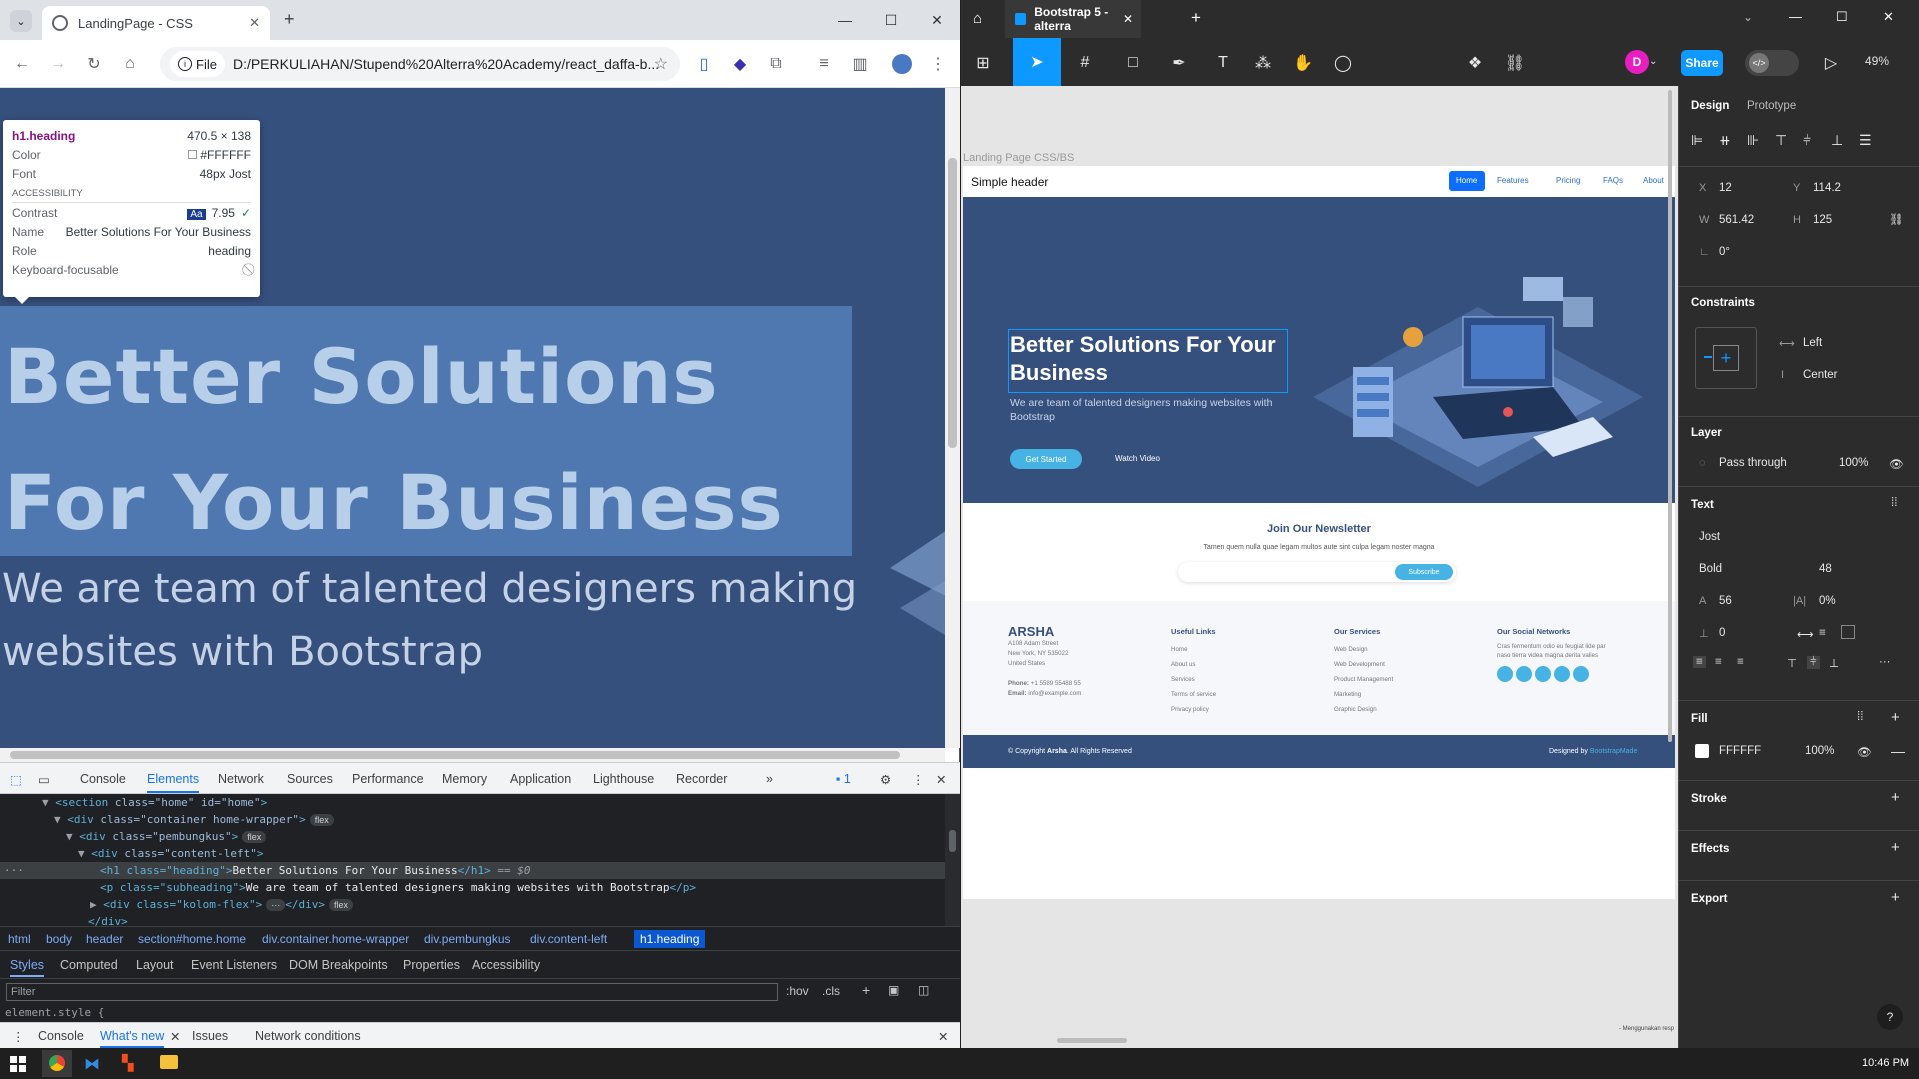 The width and height of the screenshot is (1919, 1079). I want to click on fill-eye-icon: 👁, so click(1864, 752).